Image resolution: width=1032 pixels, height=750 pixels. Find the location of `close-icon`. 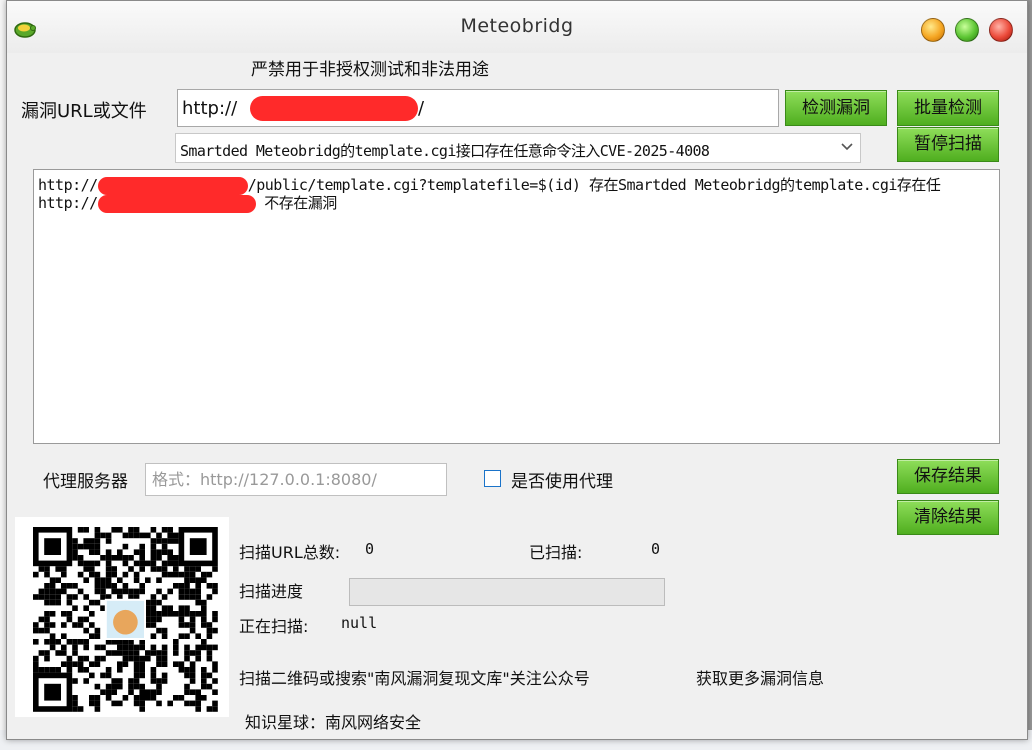

close-icon is located at coordinates (1001, 30).